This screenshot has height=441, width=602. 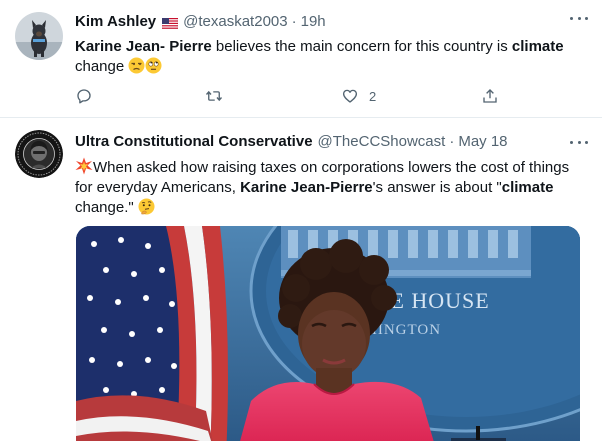 What do you see at coordinates (170, 23) in the screenshot?
I see `us-flag-icon` at bounding box center [170, 23].